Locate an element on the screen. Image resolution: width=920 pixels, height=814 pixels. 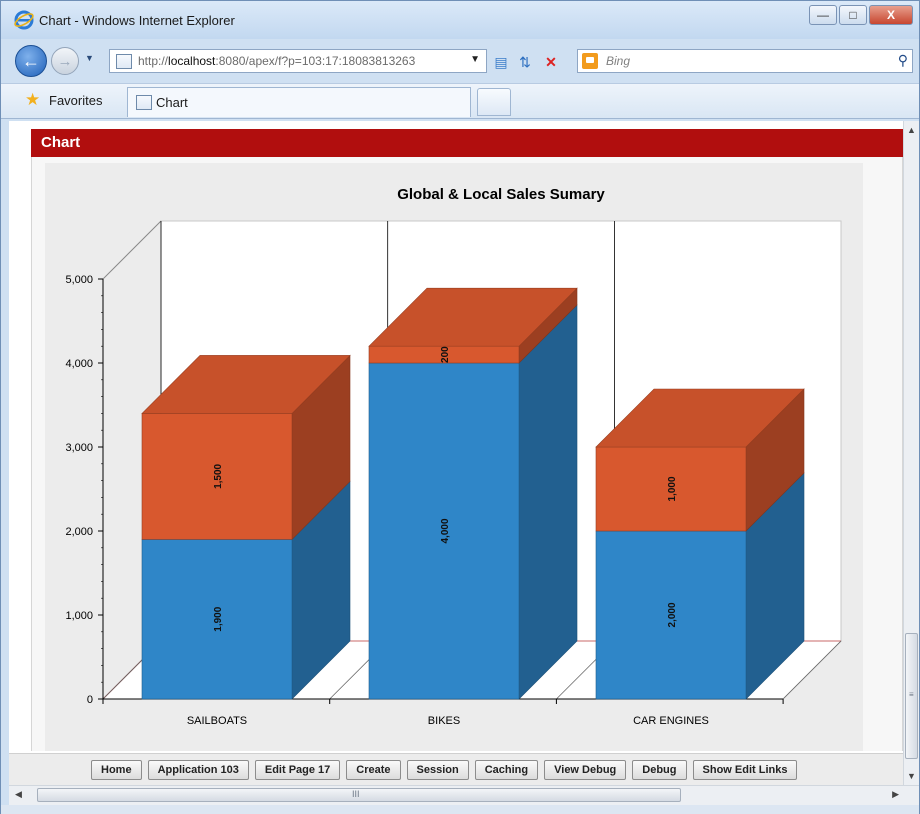
title-bar: Chart - Windows Internet Explorer — □ X is located at coordinates (460, 20).